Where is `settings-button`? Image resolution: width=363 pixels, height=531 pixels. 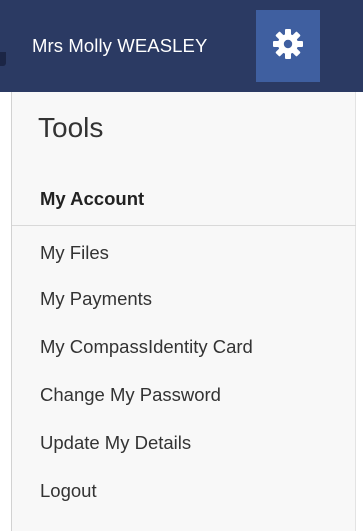 settings-button is located at coordinates (288, 46).